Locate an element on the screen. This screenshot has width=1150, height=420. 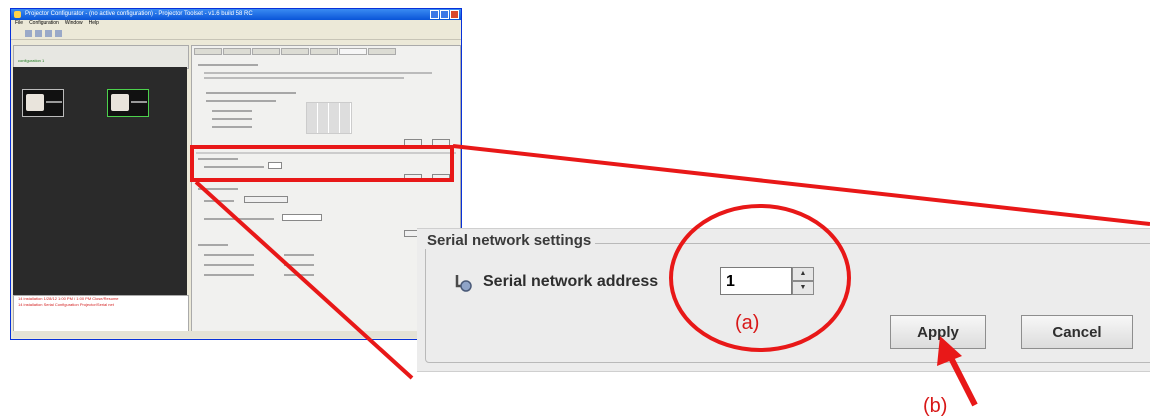
annotation-label-a: (a) is located at coordinates (747, 323).